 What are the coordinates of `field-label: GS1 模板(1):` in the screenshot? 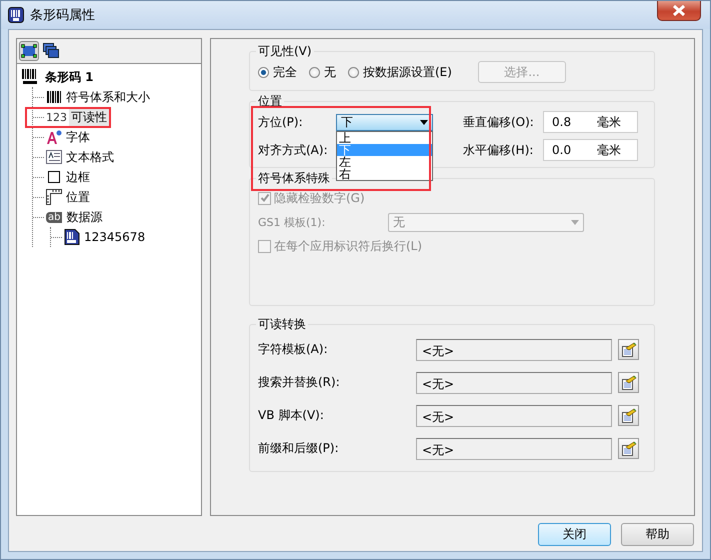 It's located at (292, 222).